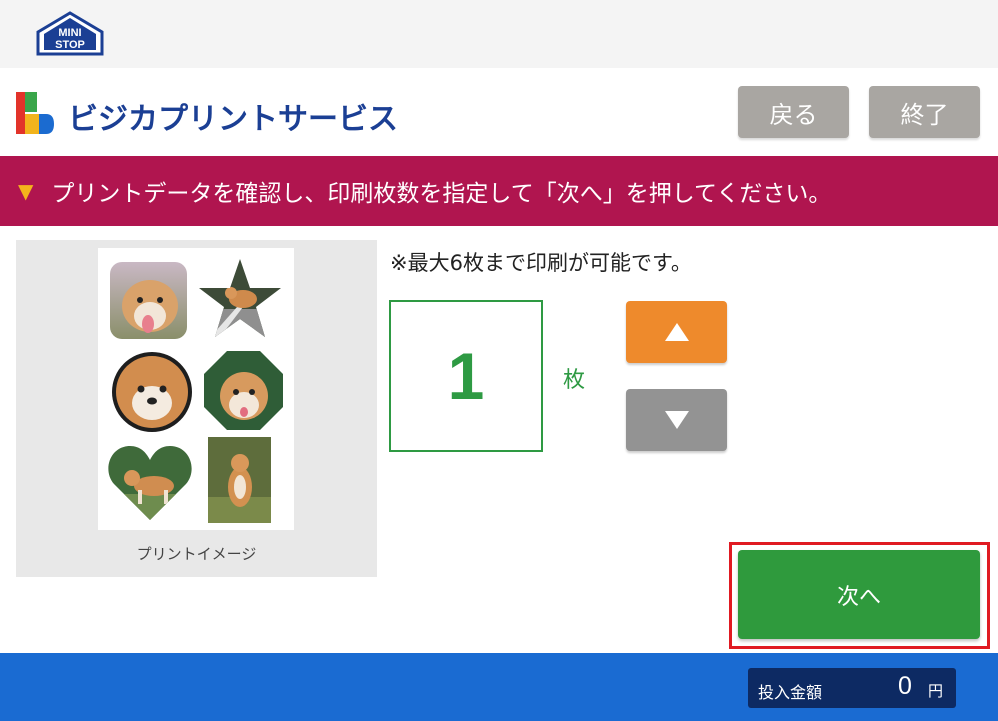 The height and width of the screenshot is (721, 998). Describe the element at coordinates (924, 112) in the screenshot. I see `end-button: 終了` at that location.